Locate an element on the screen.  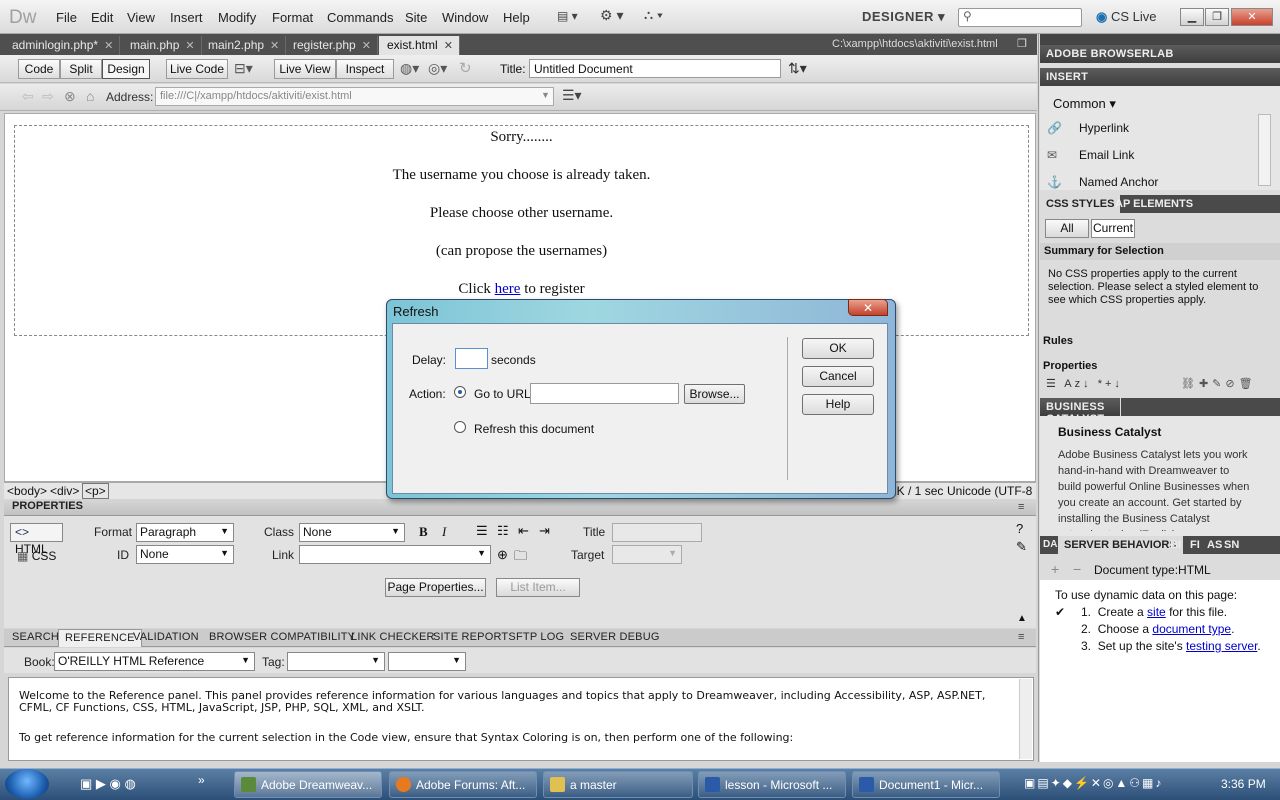
search-input: ⚲ is located at coordinates (1020, 17).